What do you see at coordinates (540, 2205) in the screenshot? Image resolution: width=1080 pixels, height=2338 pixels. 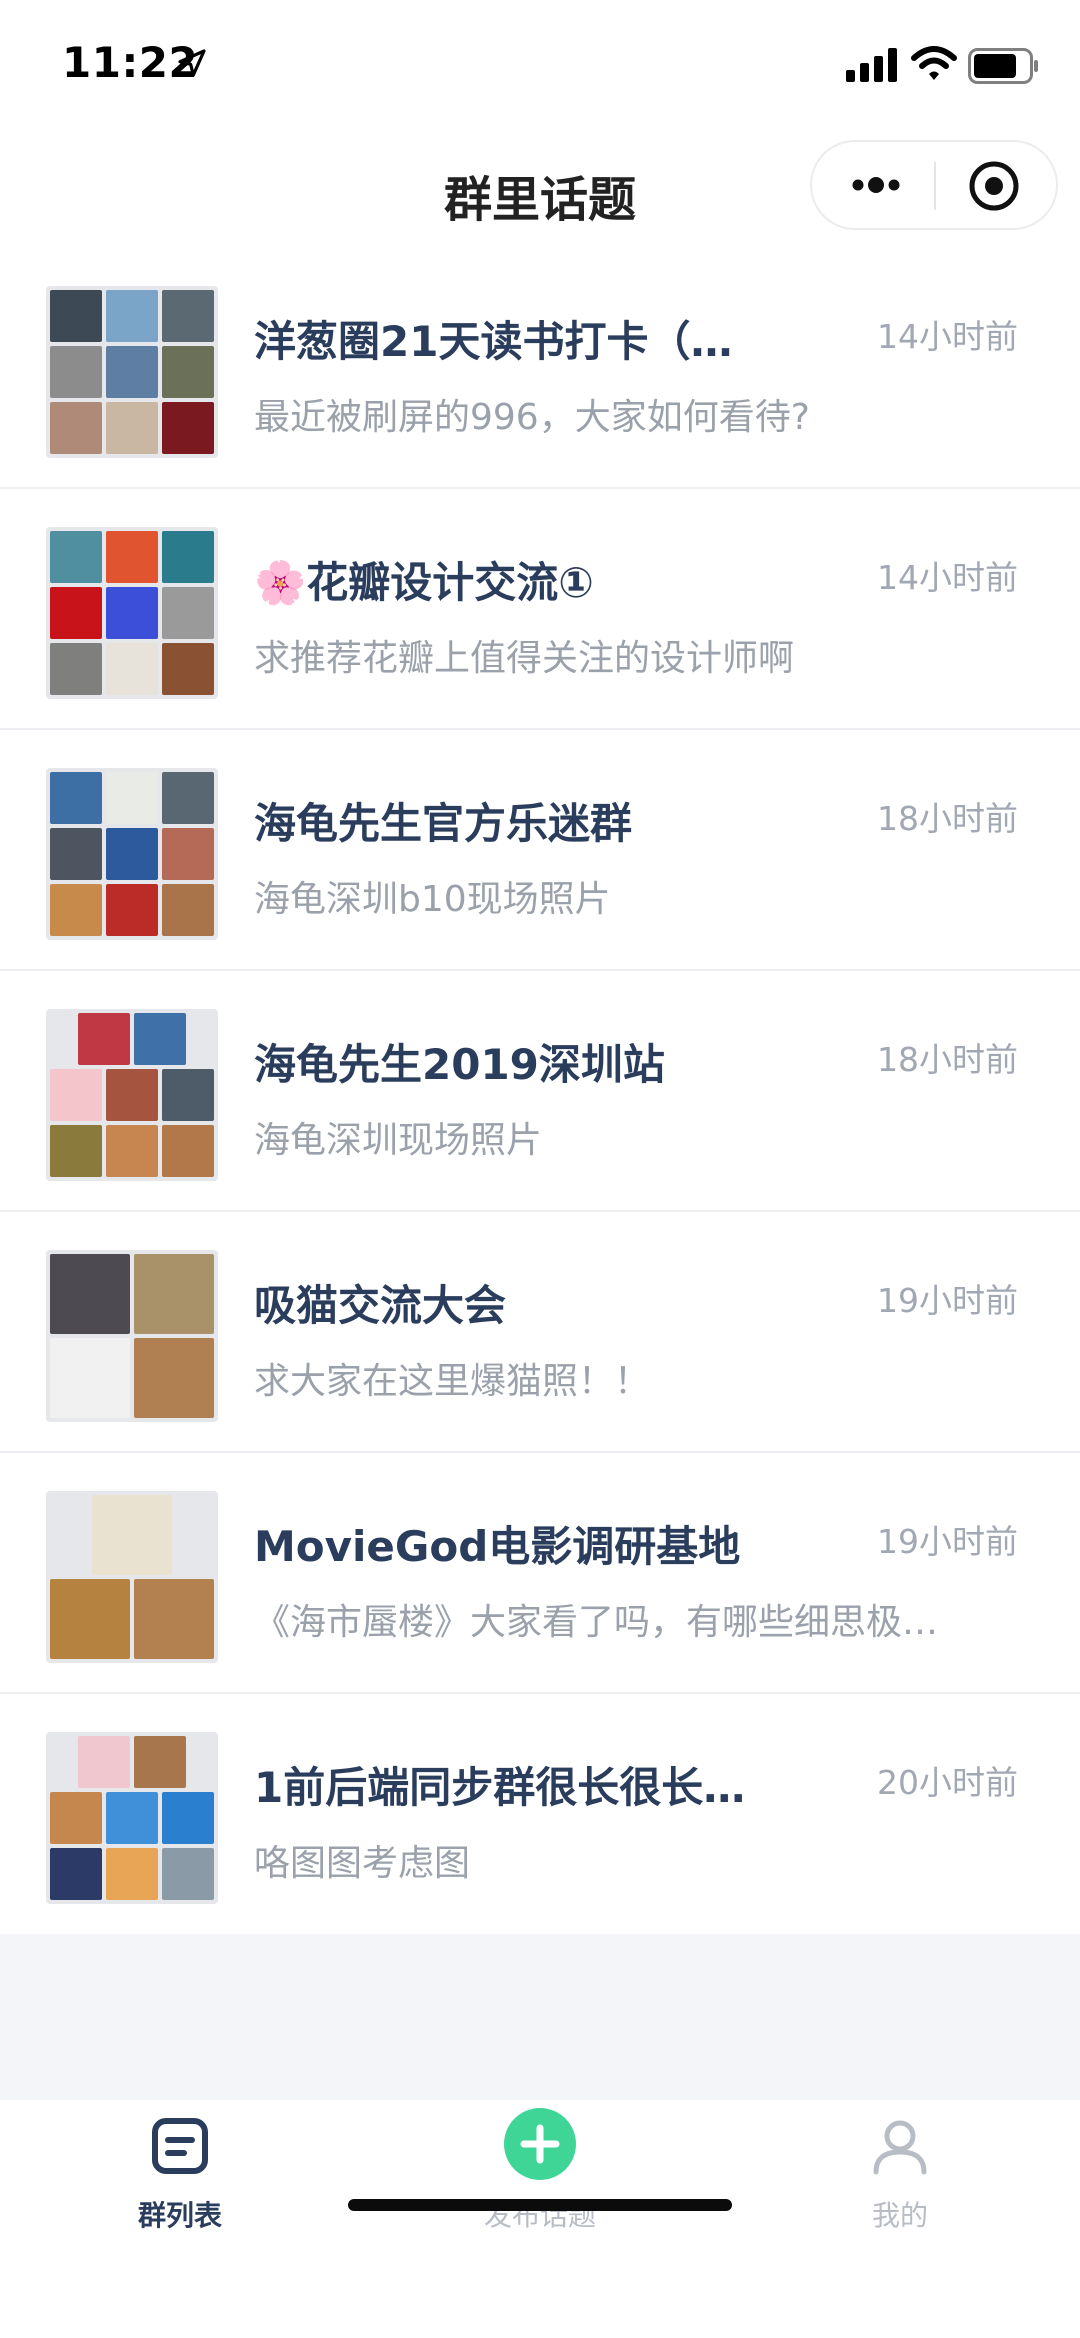 I see `home-indicator` at bounding box center [540, 2205].